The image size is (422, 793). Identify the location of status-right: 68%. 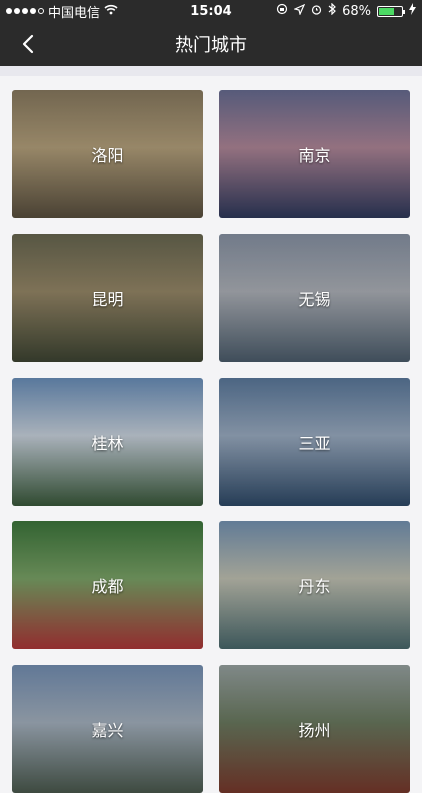
(336, 10).